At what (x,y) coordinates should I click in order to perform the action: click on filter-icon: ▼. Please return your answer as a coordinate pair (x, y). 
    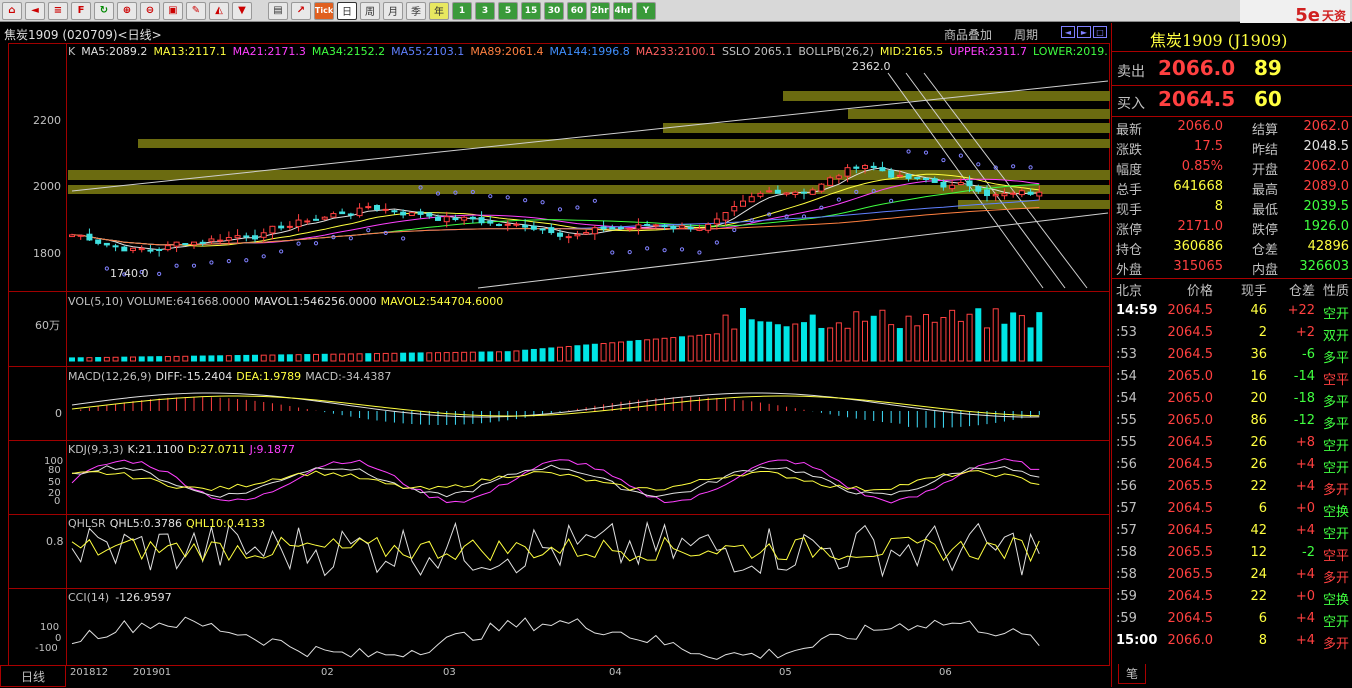
    Looking at the image, I should click on (242, 10).